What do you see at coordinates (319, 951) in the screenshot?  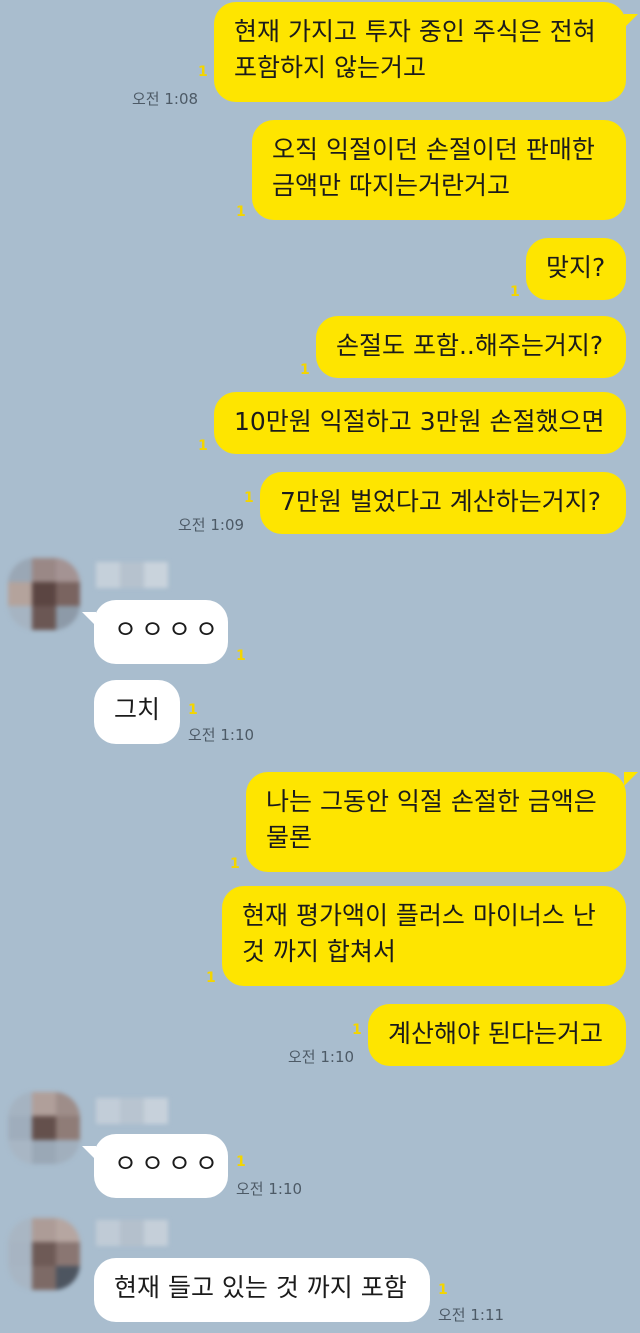 I see `message-line: 것 까지 합쳐서` at bounding box center [319, 951].